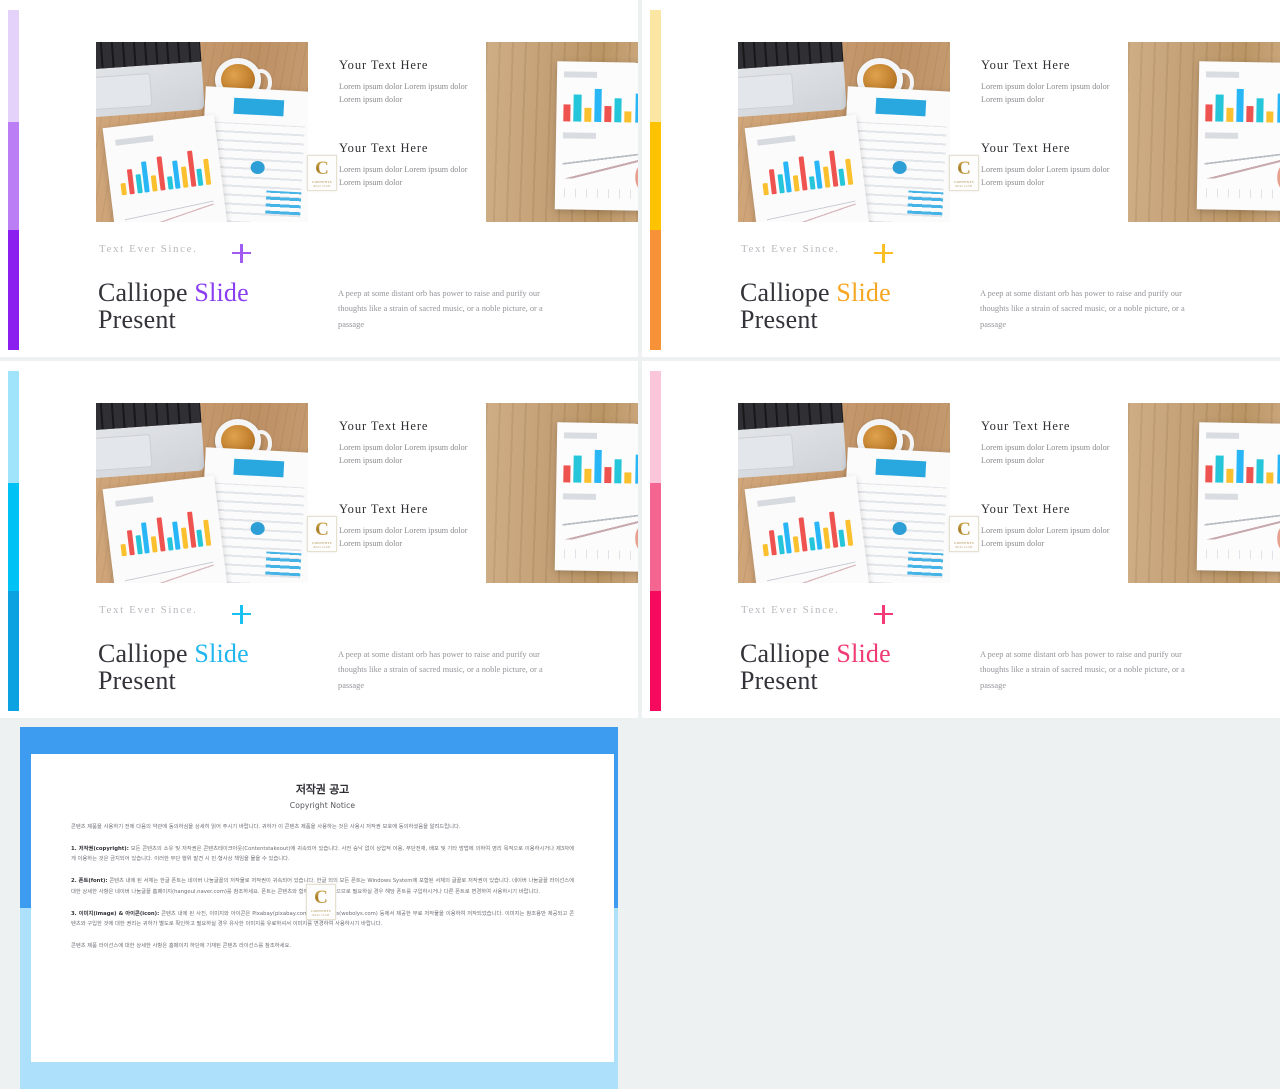 The image size is (1280, 1089). Describe the element at coordinates (322, 789) in the screenshot. I see `copyright-title: 저작권 공고` at that location.